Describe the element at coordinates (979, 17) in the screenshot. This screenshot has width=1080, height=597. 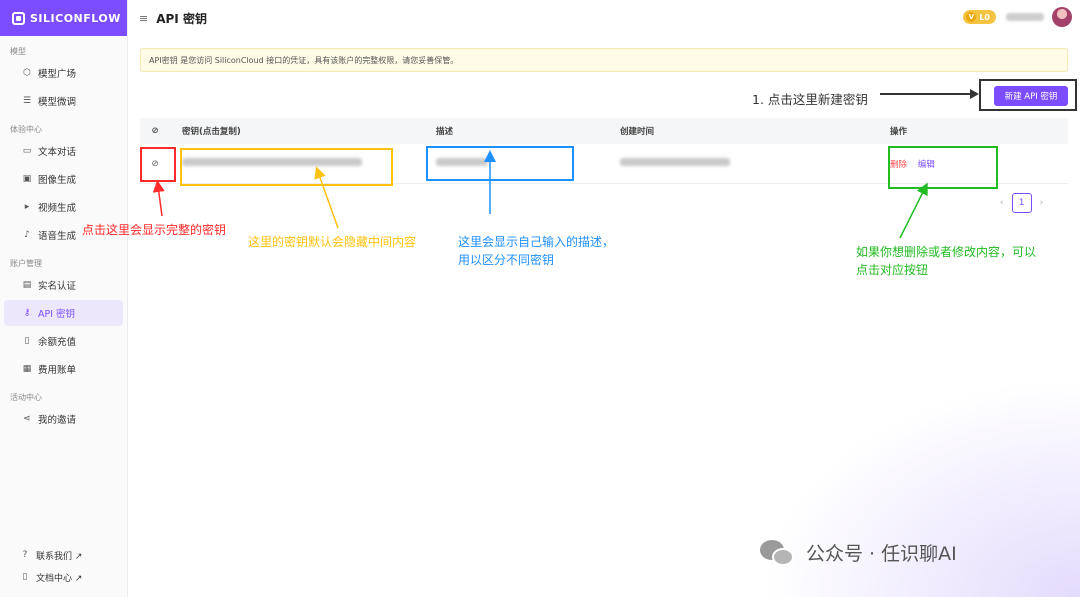
I see `level-badge: V L0` at that location.